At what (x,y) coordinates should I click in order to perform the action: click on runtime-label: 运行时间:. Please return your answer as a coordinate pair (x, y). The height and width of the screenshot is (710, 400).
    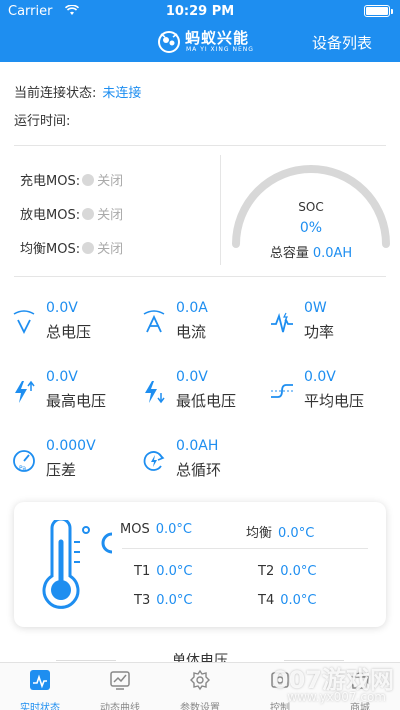
    Looking at the image, I should click on (42, 121).